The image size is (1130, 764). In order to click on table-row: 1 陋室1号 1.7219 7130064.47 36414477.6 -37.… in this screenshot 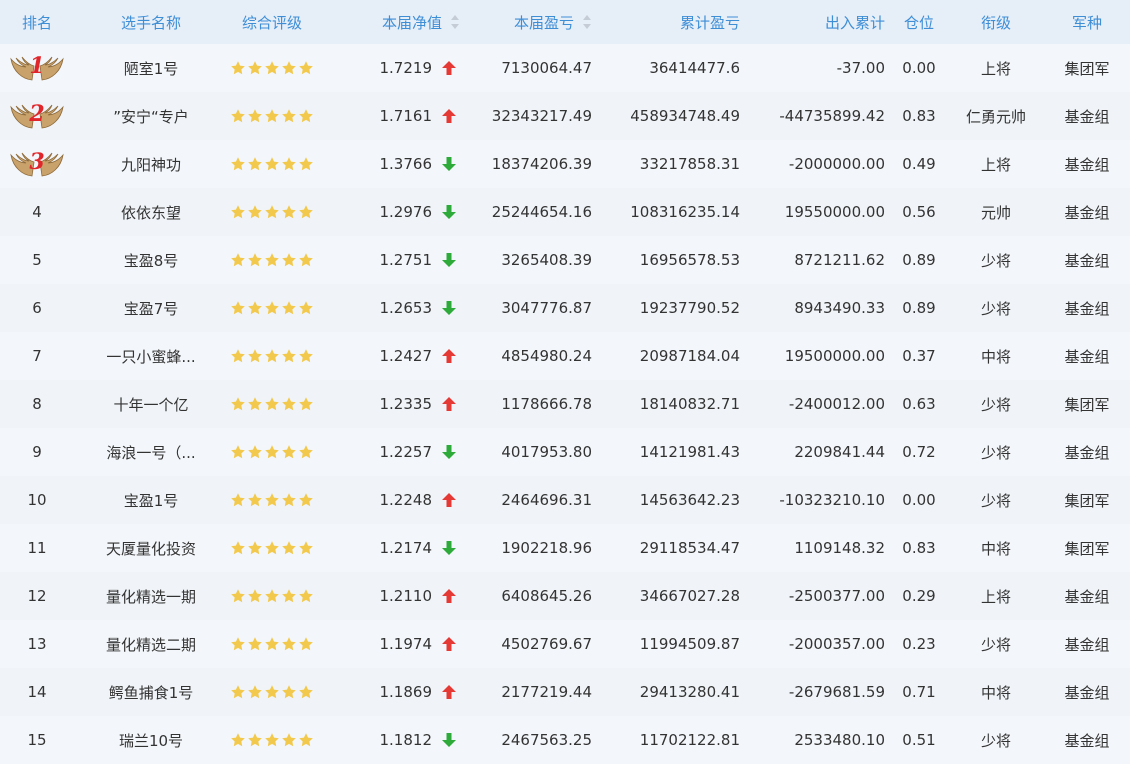, I will do `click(565, 68)`.